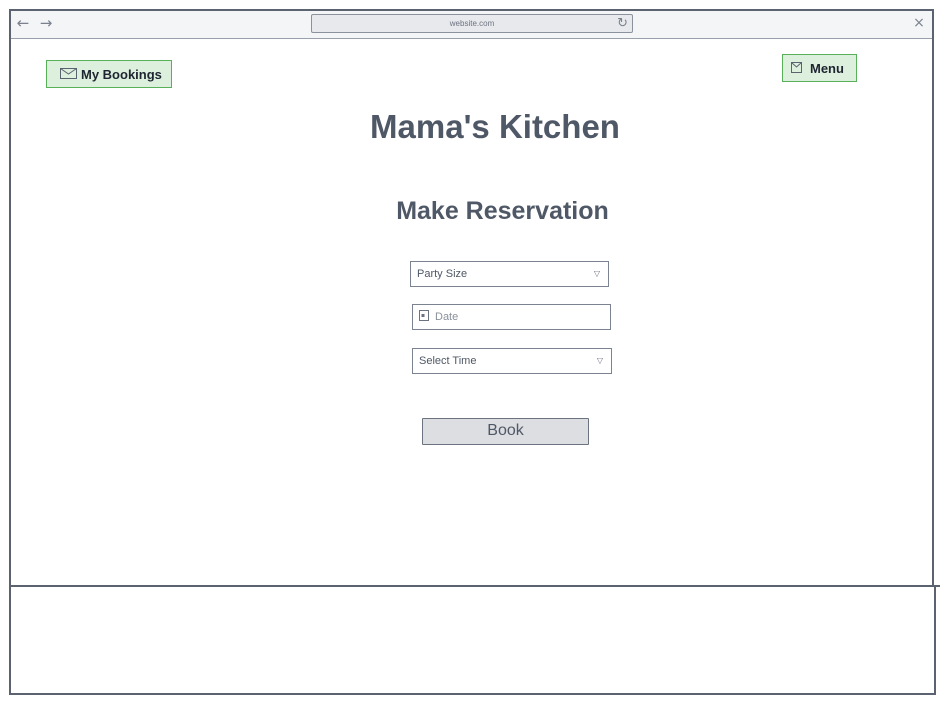 The height and width of the screenshot is (705, 946). I want to click on url-text: website.com, so click(472, 23).